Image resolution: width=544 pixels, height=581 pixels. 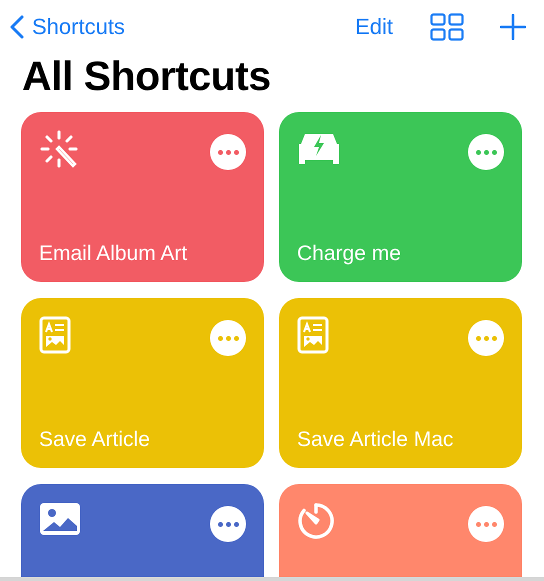 I want to click on plus-icon, so click(x=513, y=27).